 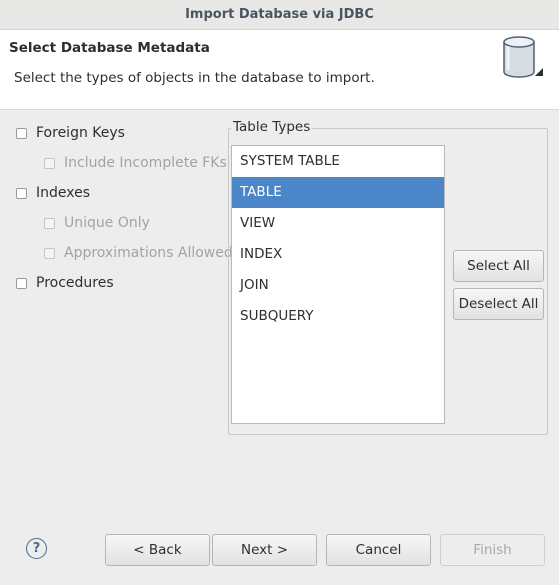 I want to click on help-icon: ?, so click(x=36, y=548).